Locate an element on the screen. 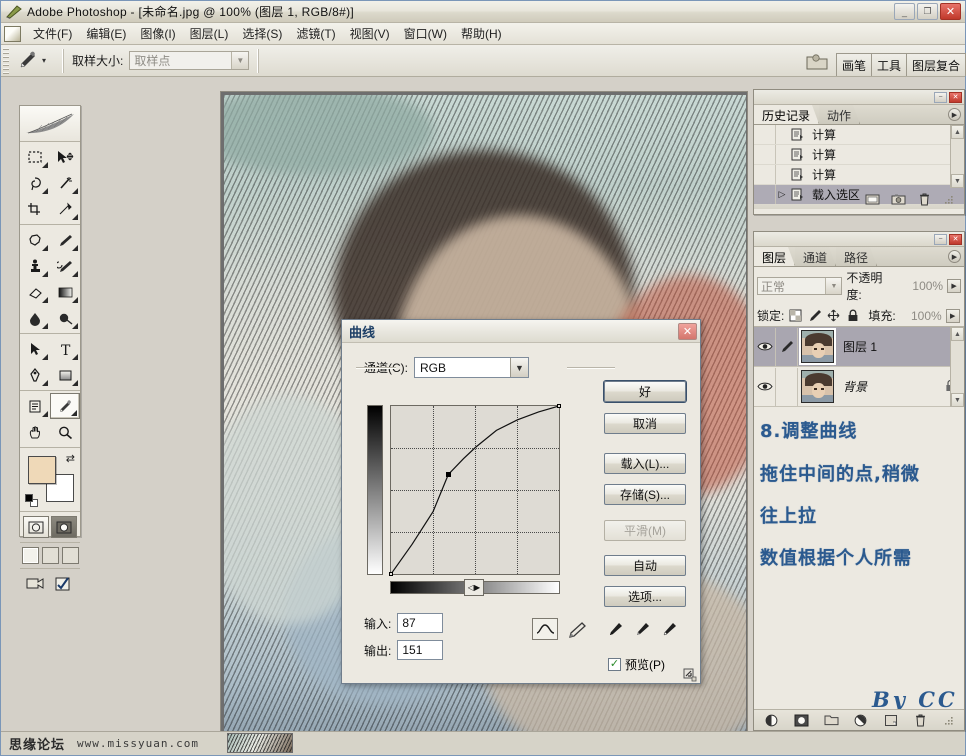 This screenshot has height=756, width=966. opacity-value: 100% is located at coordinates (922, 286).